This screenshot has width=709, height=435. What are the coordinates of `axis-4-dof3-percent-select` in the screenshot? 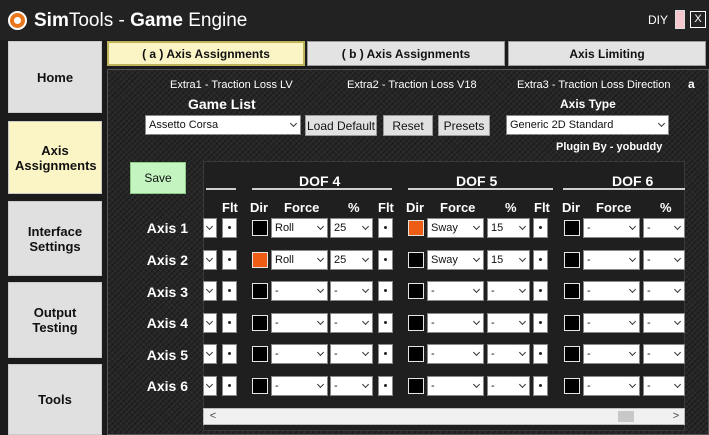 It's located at (210, 323).